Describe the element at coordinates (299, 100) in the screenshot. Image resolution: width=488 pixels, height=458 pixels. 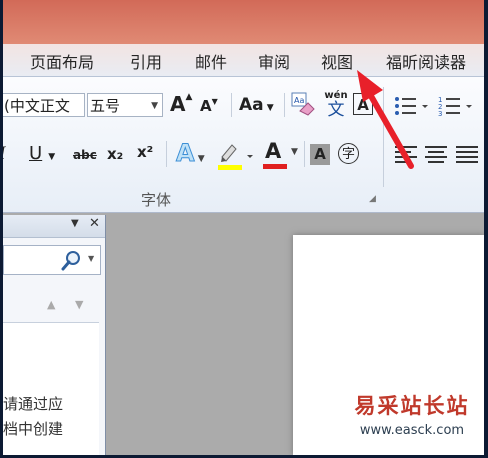
I see `svg-text: Aa` at that location.